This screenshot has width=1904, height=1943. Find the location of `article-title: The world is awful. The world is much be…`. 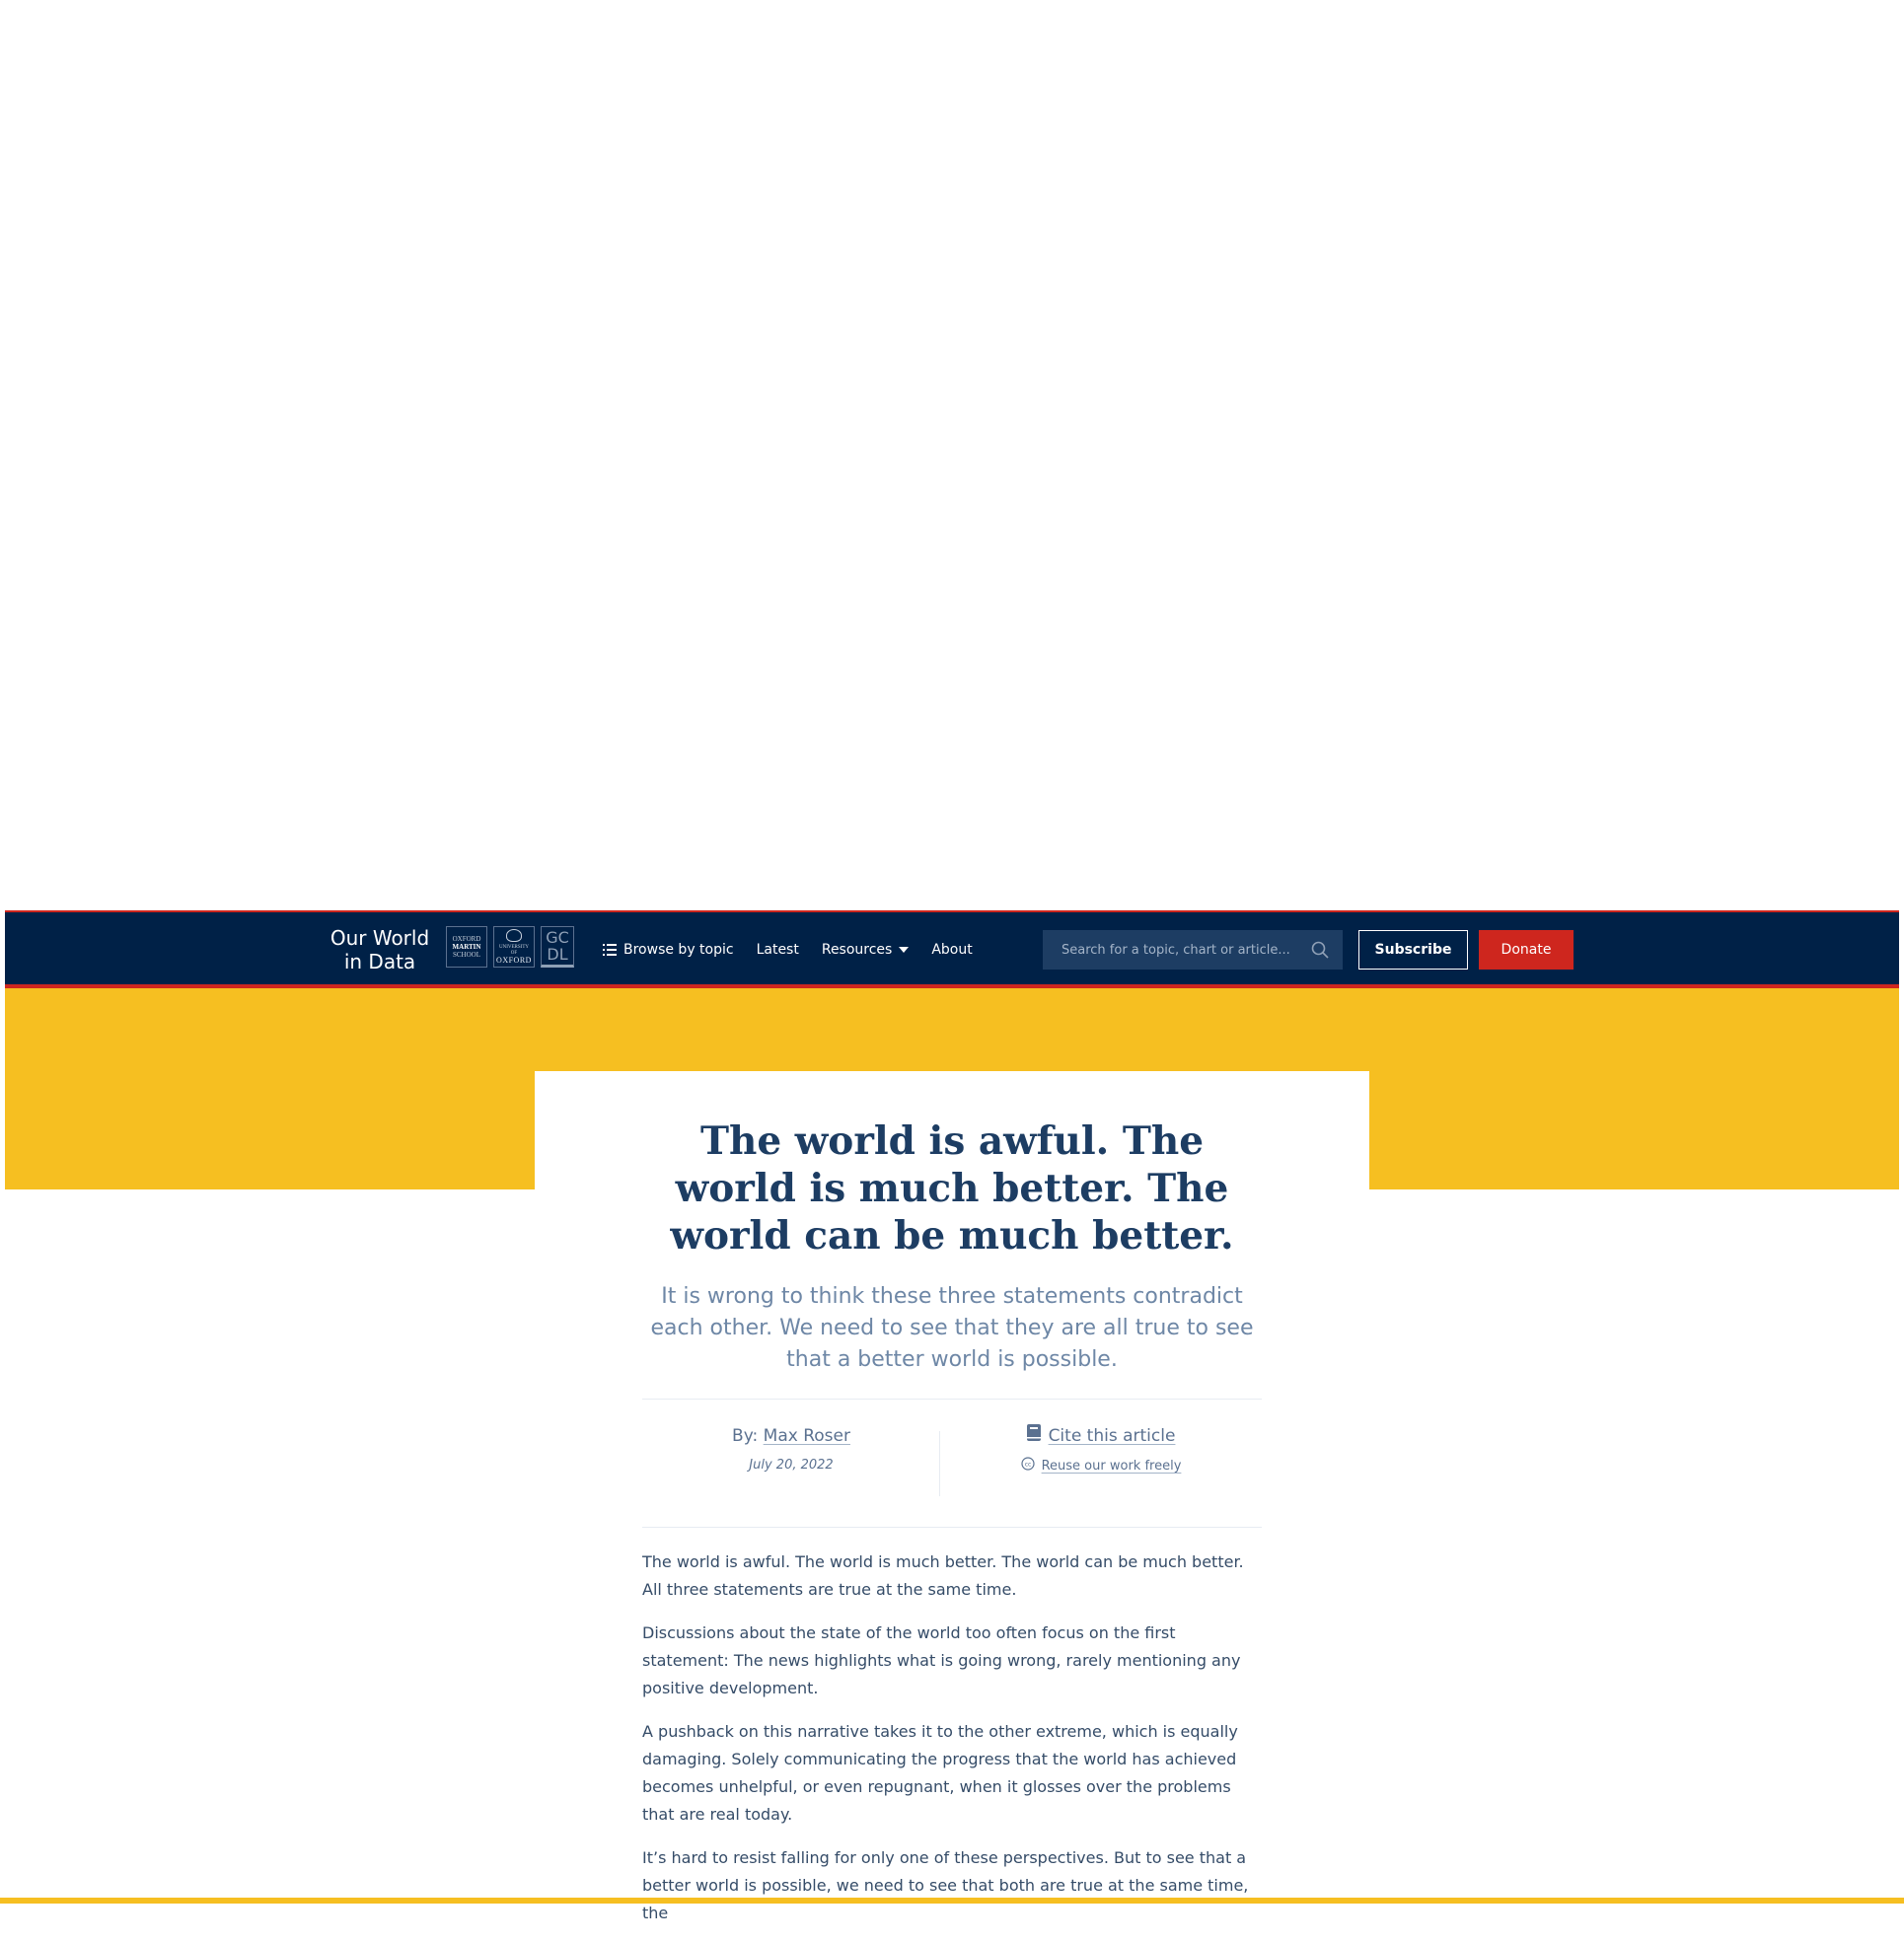

article-title: The world is awful. The world is much be… is located at coordinates (952, 1188).